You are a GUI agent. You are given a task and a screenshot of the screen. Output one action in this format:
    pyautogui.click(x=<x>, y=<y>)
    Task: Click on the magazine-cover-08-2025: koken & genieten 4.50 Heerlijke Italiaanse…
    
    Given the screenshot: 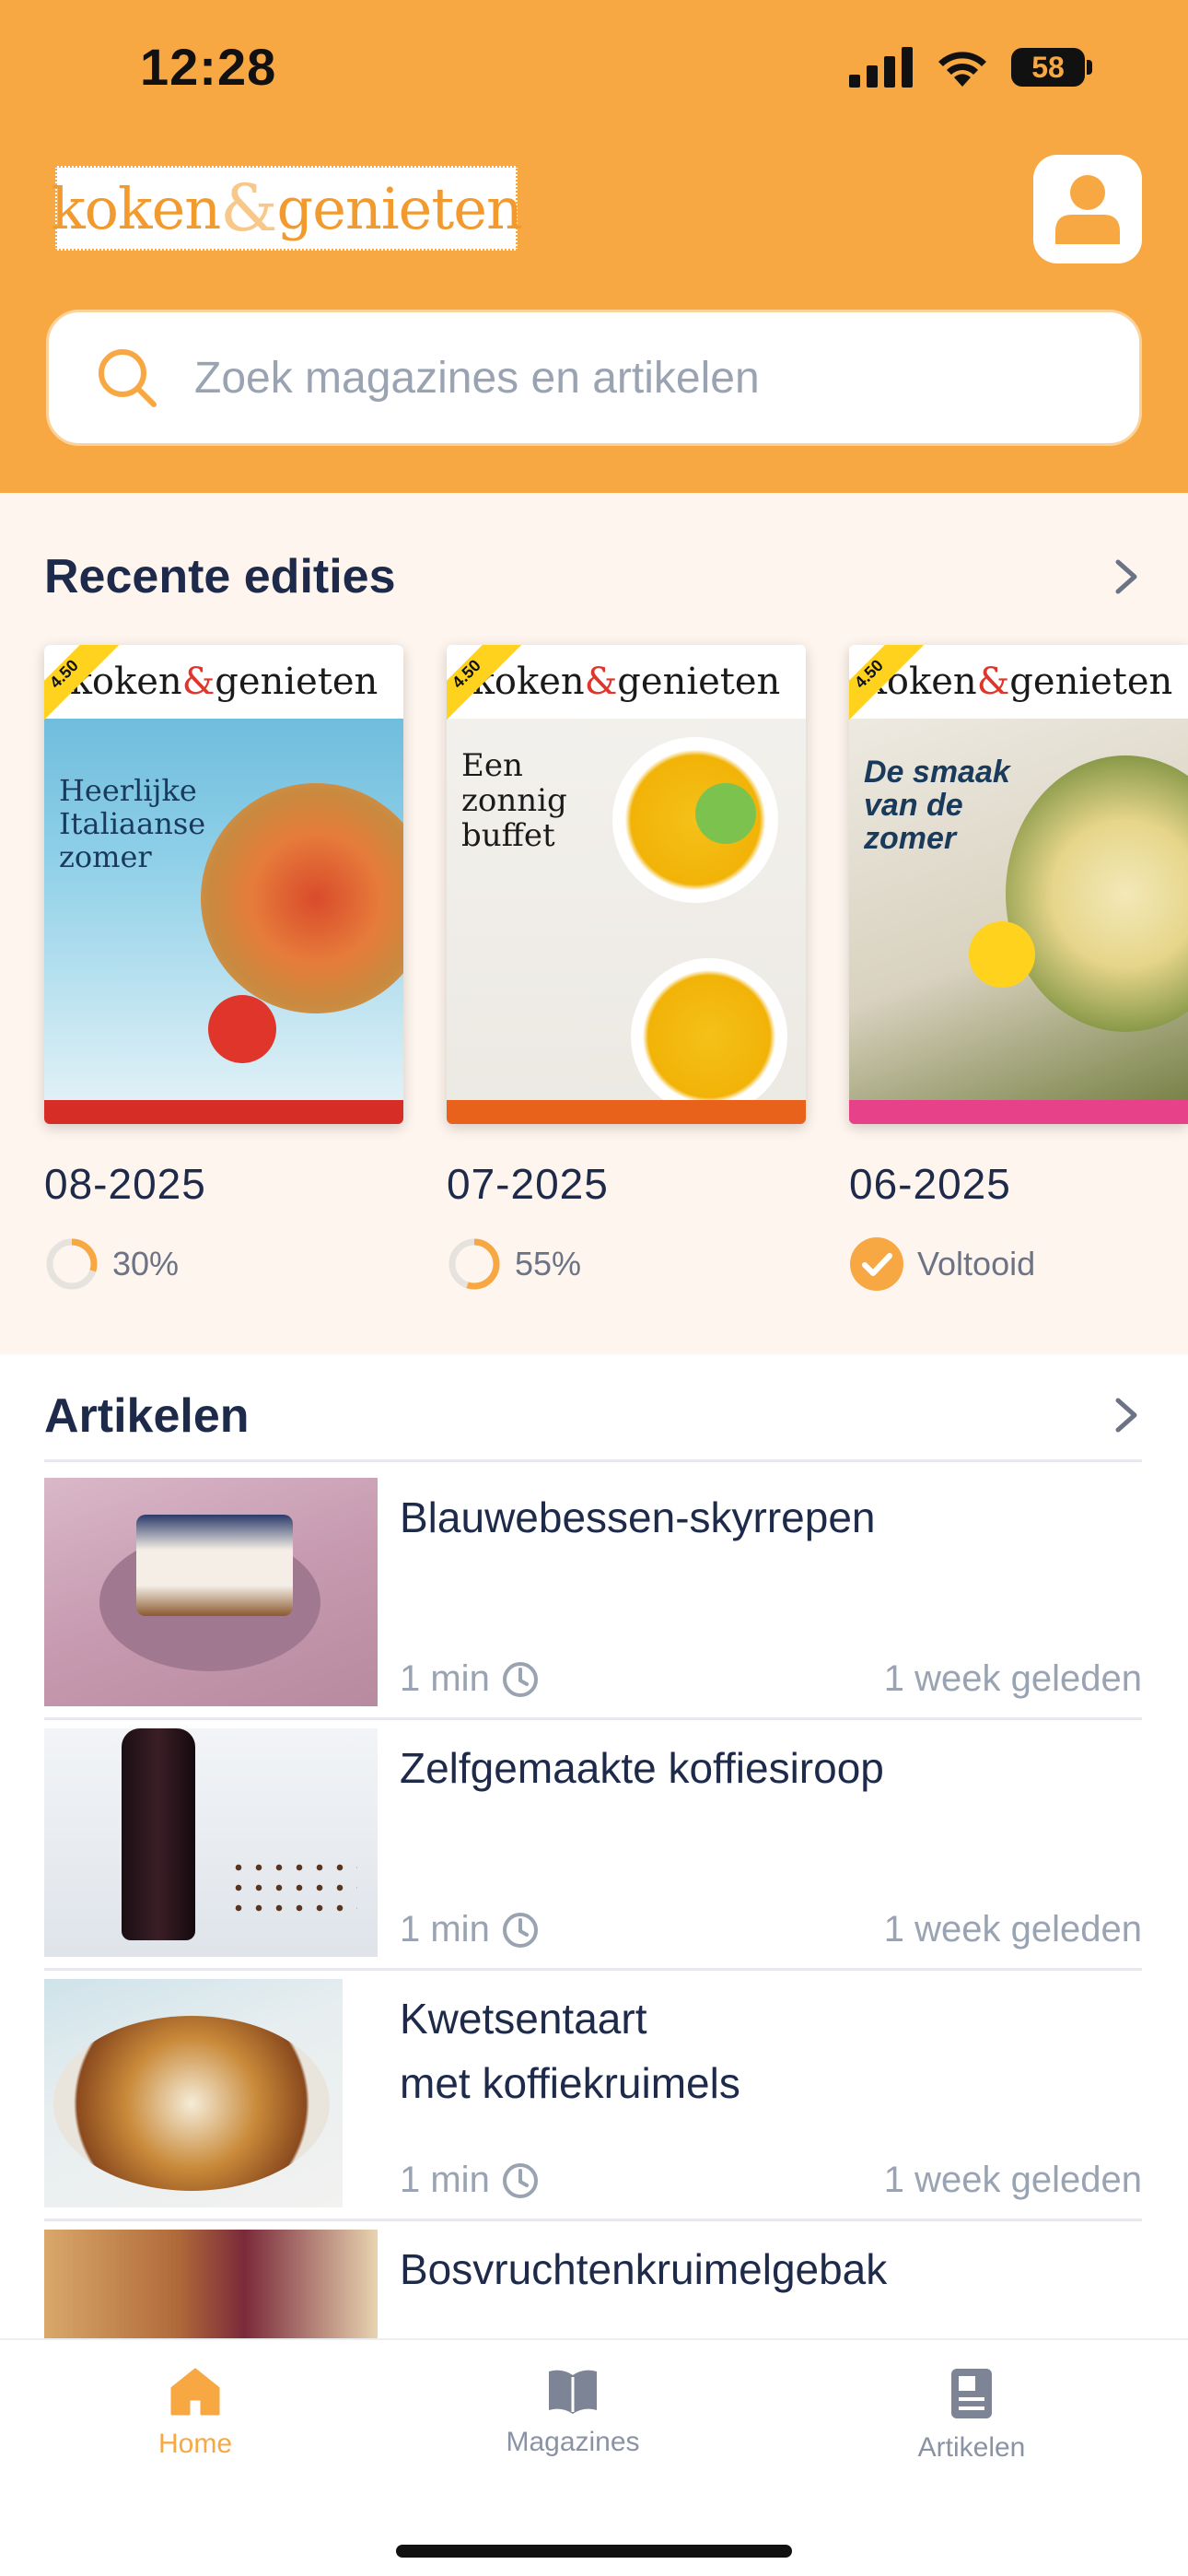 What is the action you would take?
    pyautogui.click(x=223, y=884)
    